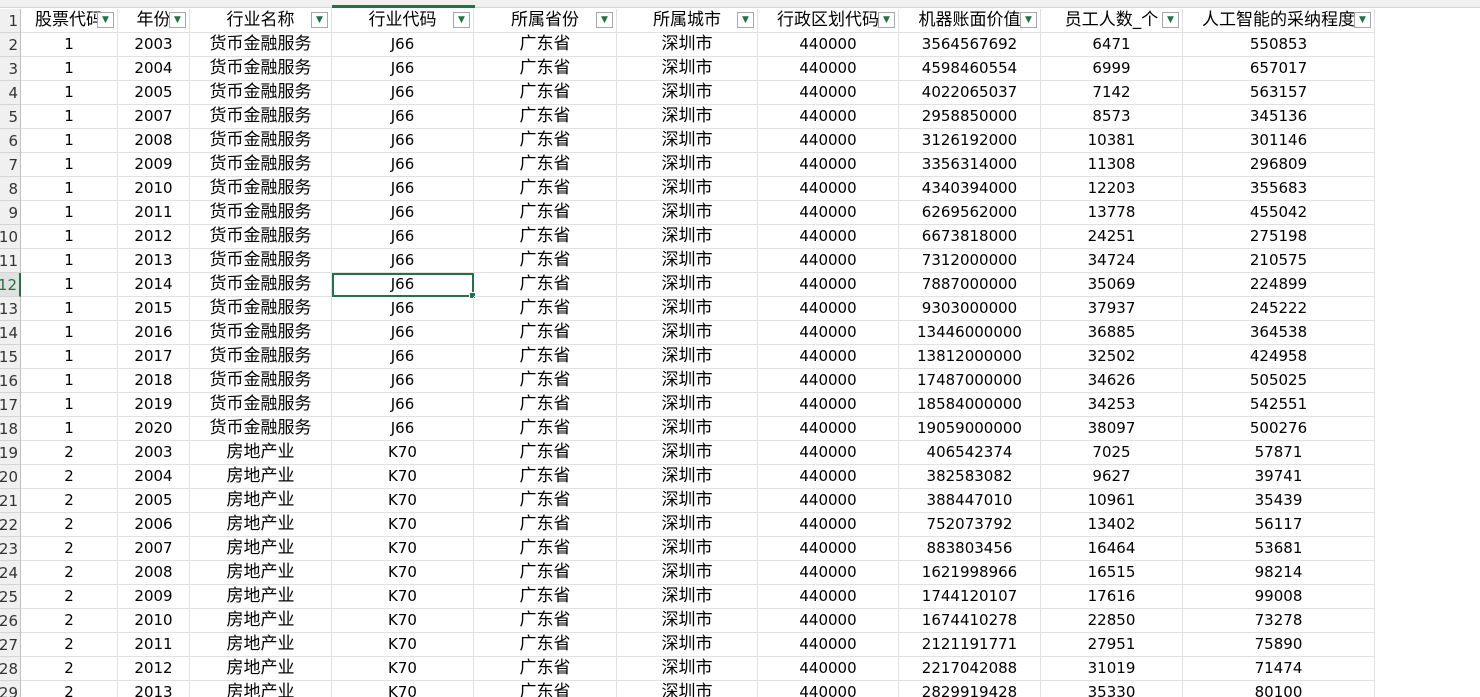  Describe the element at coordinates (1112, 165) in the screenshot. I see `cell-employees: 11308` at that location.